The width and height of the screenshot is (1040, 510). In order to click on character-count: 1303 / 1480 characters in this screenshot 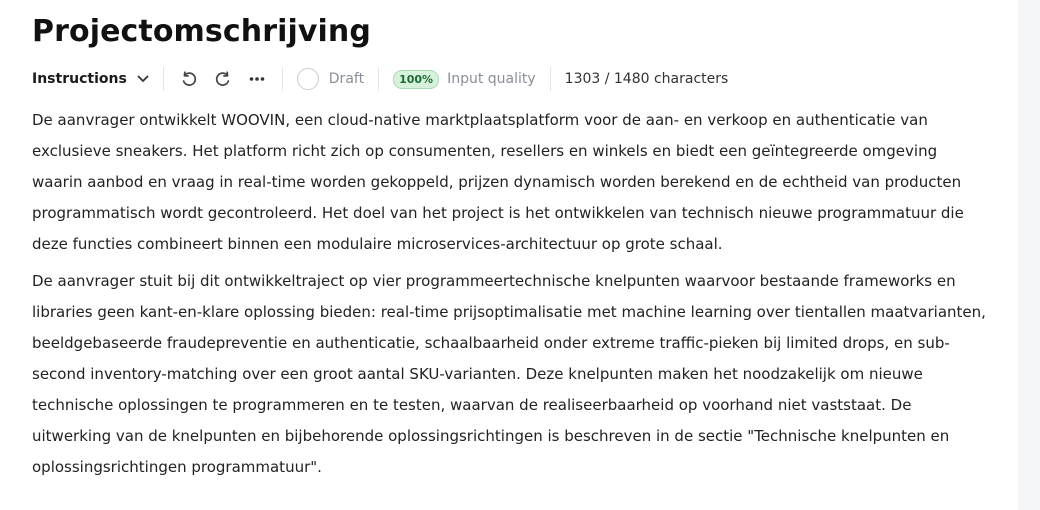, I will do `click(646, 79)`.